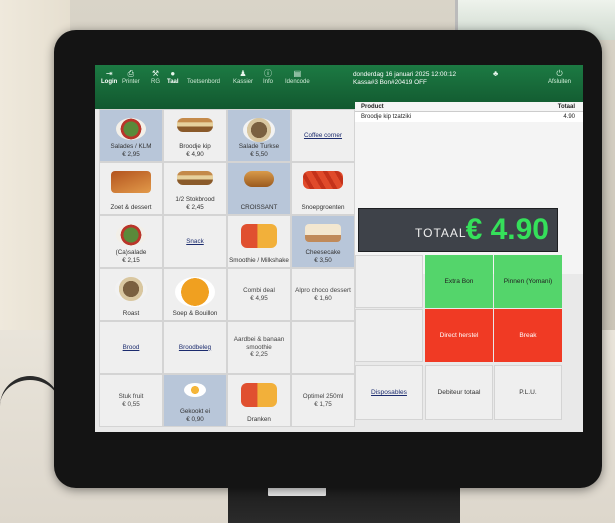  I want to click on toetsenbord-button: Toetsenbord, so click(203, 78).